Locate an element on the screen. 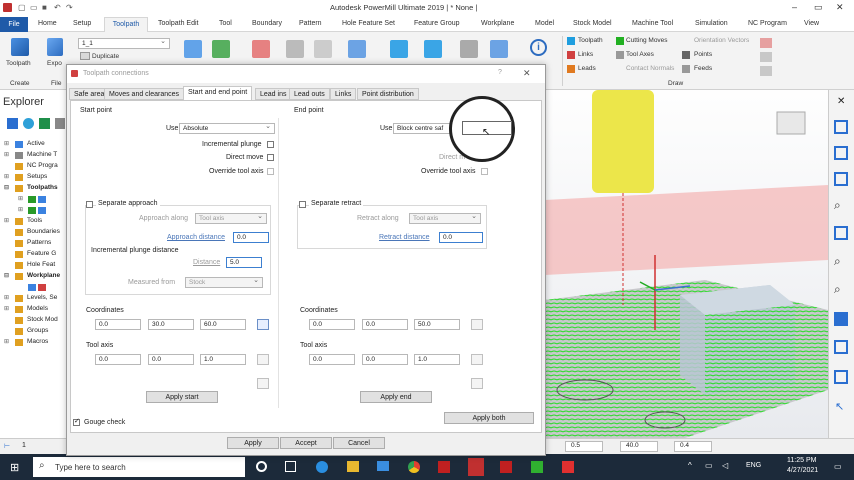 The width and height of the screenshot is (854, 480). tab-machine-tool: Machine Tool is located at coordinates (652, 23).